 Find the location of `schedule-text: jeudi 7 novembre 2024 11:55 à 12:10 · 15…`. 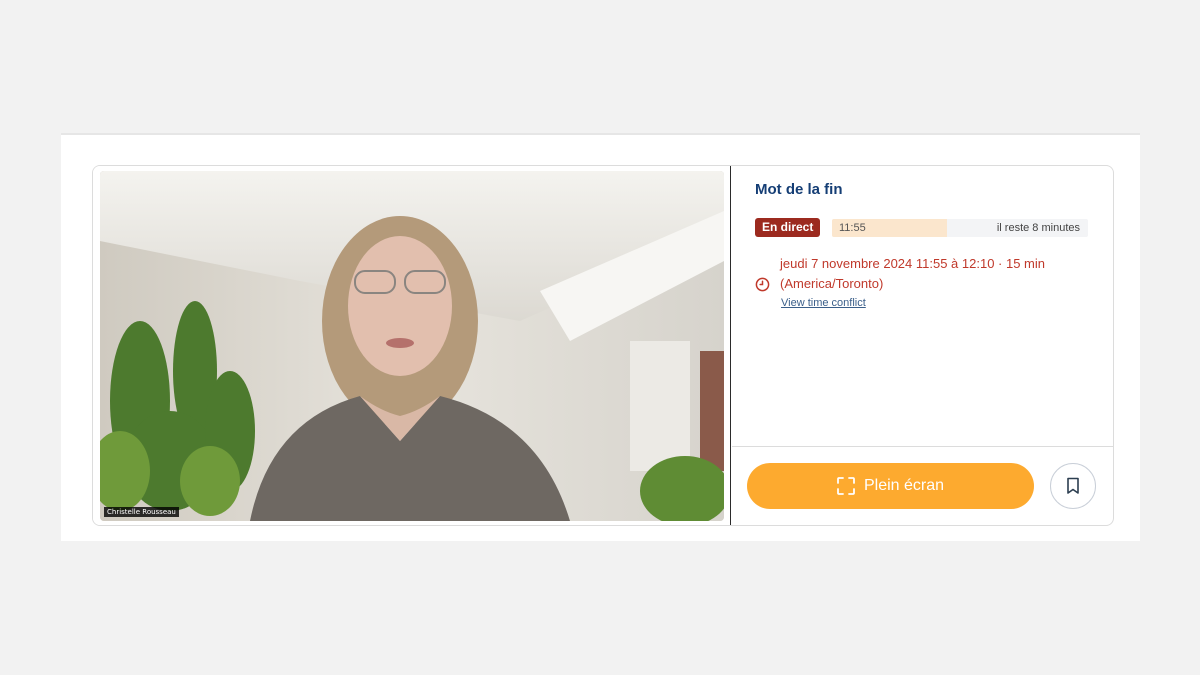

schedule-text: jeudi 7 novembre 2024 11:55 à 12:10 · 15… is located at coordinates (940, 274).